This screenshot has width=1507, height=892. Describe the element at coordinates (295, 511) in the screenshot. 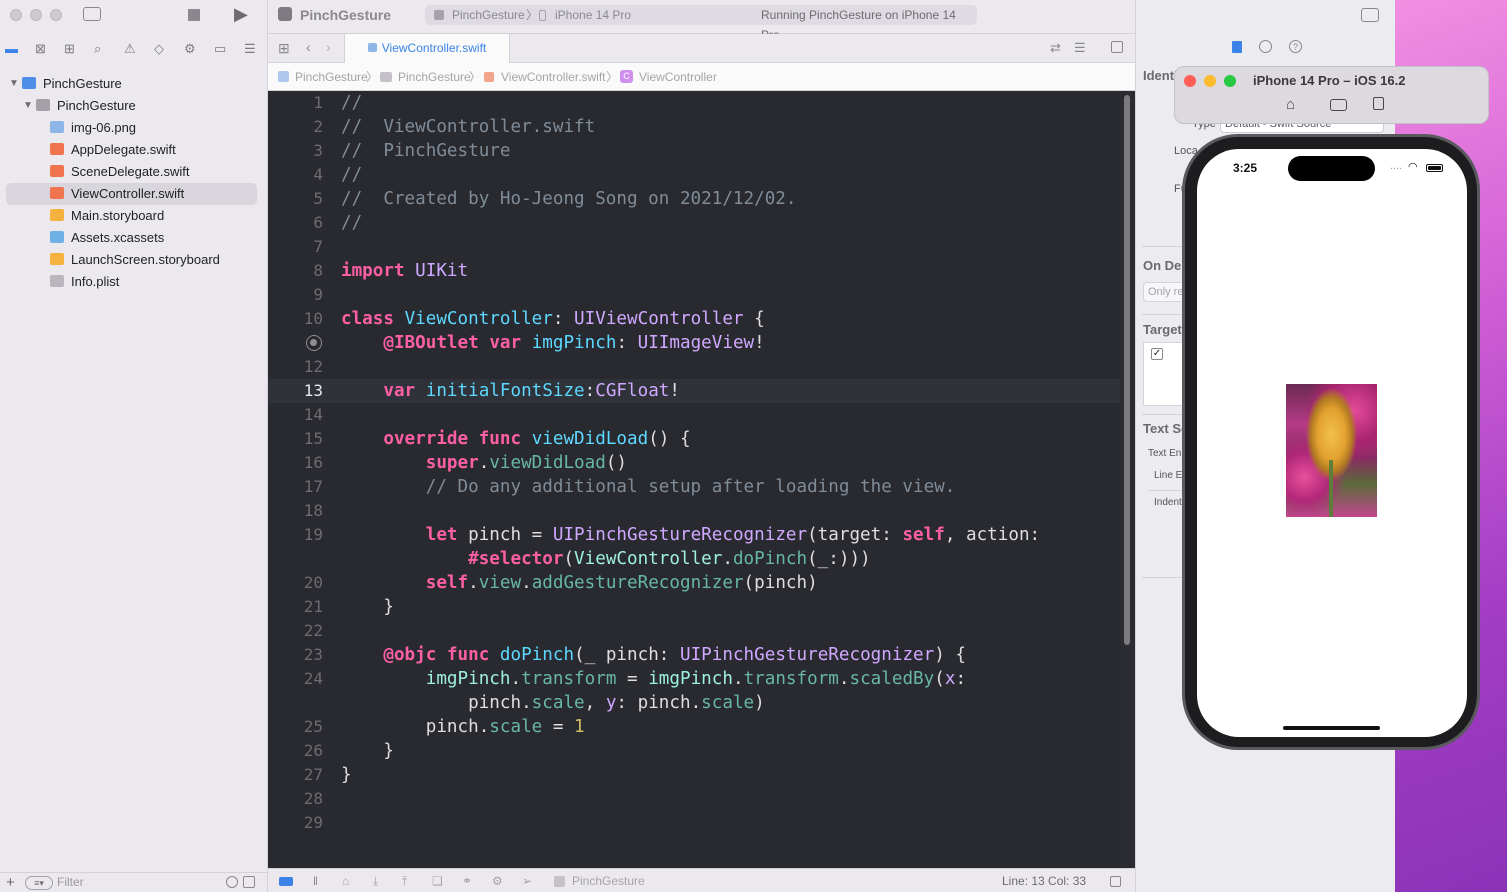

I see `line-number: 18` at that location.